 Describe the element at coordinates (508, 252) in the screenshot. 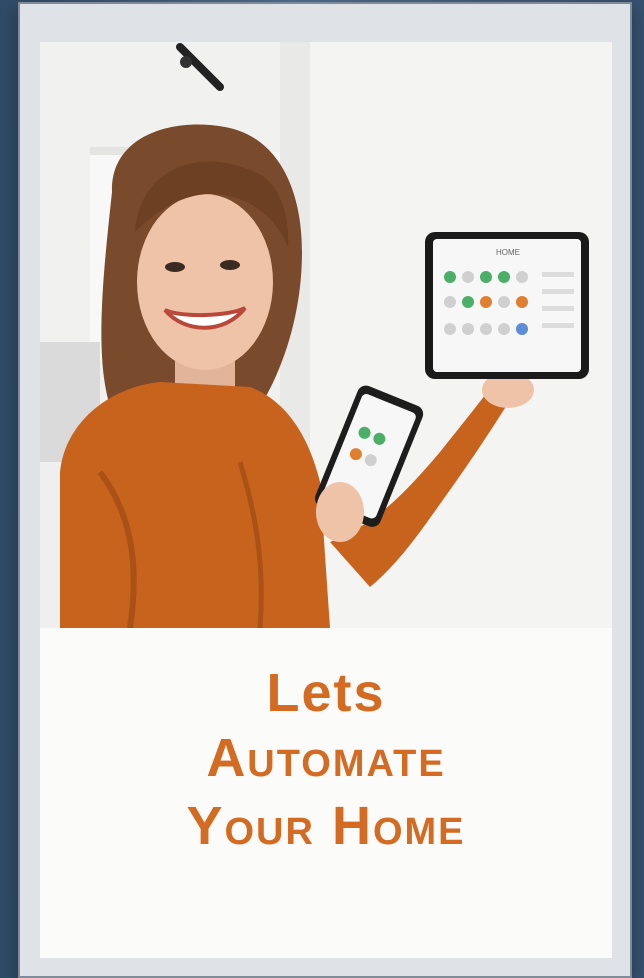

I see `panel-screen-title: HOME` at that location.